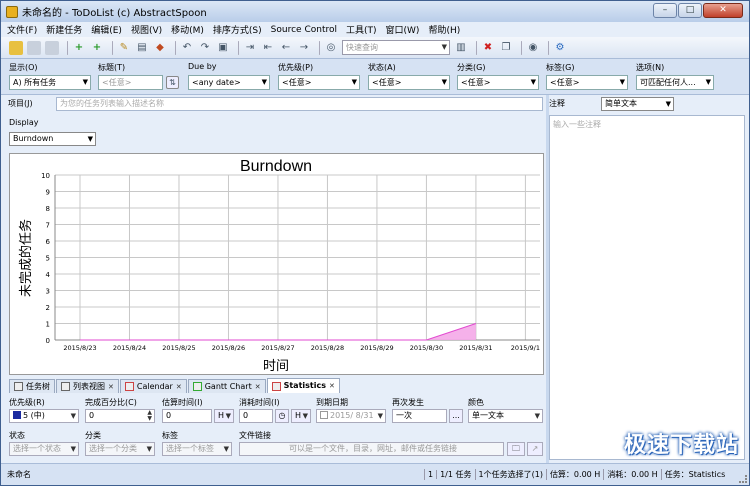 This screenshot has height=486, width=750. Describe the element at coordinates (153, 386) in the screenshot. I see `tab-calendar: Calendar ✕` at that location.